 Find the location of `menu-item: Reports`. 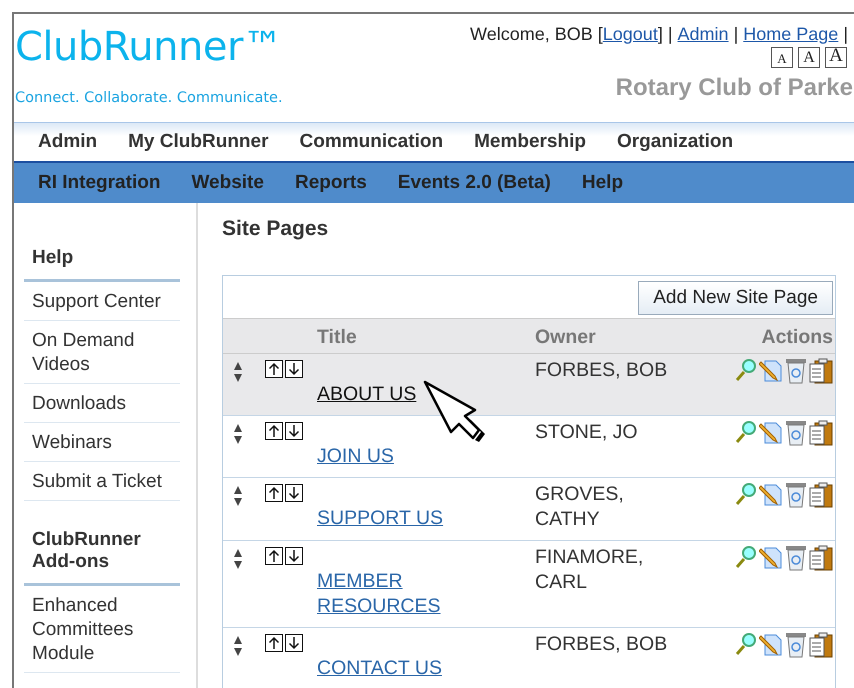

menu-item: Reports is located at coordinates (330, 183).